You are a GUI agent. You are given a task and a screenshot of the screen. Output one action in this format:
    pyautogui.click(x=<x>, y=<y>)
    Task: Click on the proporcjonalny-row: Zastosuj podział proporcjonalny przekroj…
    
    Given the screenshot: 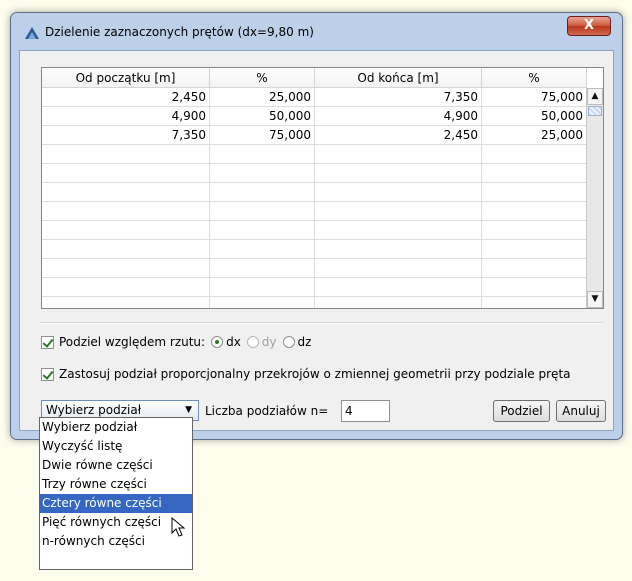 What is the action you would take?
    pyautogui.click(x=306, y=374)
    